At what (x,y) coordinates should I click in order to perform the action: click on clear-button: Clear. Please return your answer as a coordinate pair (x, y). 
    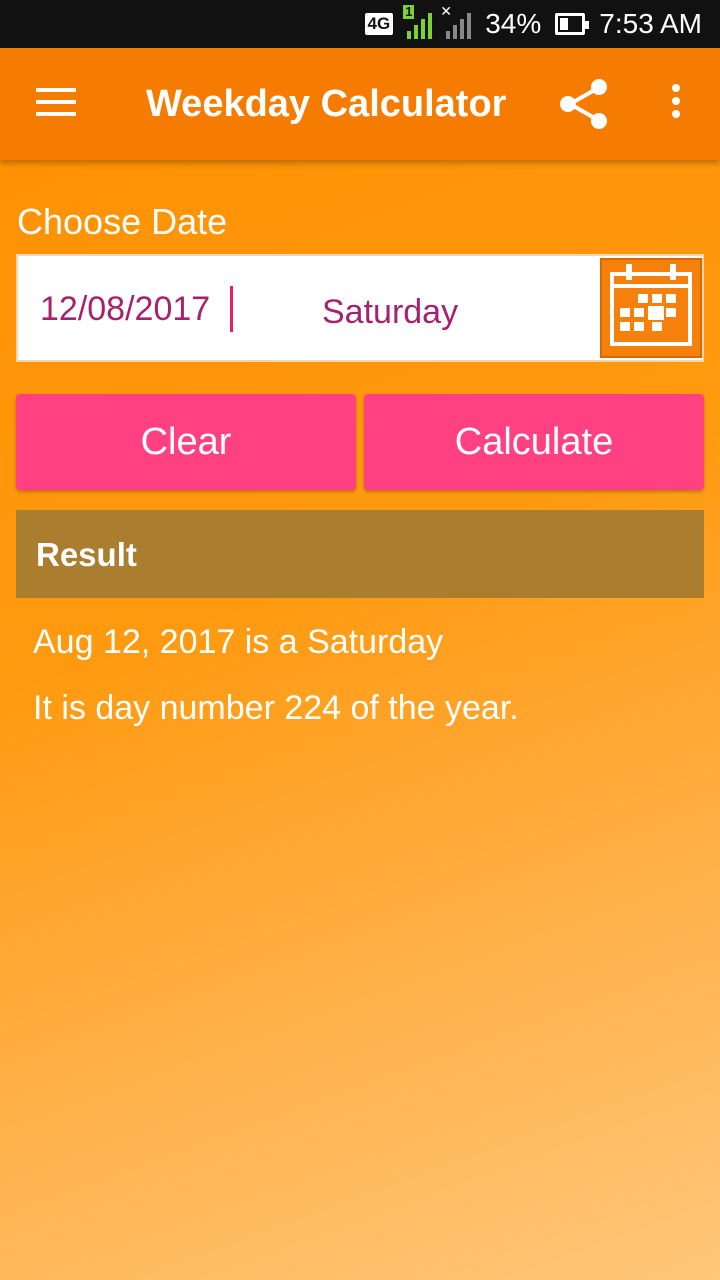
    Looking at the image, I should click on (186, 442).